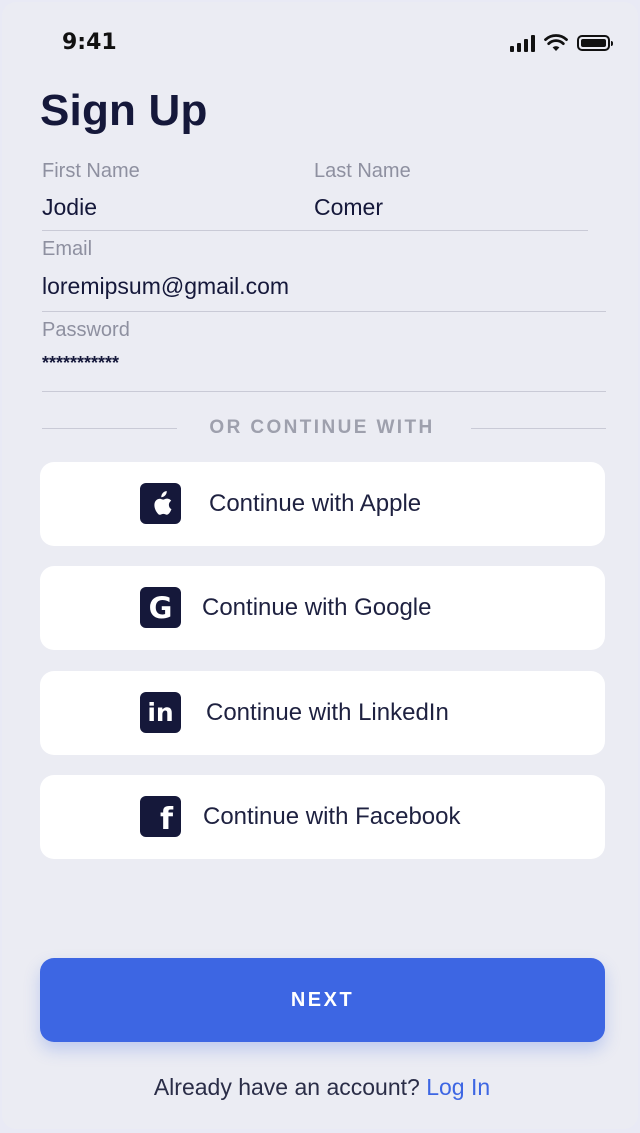  I want to click on battery-icon, so click(595, 43).